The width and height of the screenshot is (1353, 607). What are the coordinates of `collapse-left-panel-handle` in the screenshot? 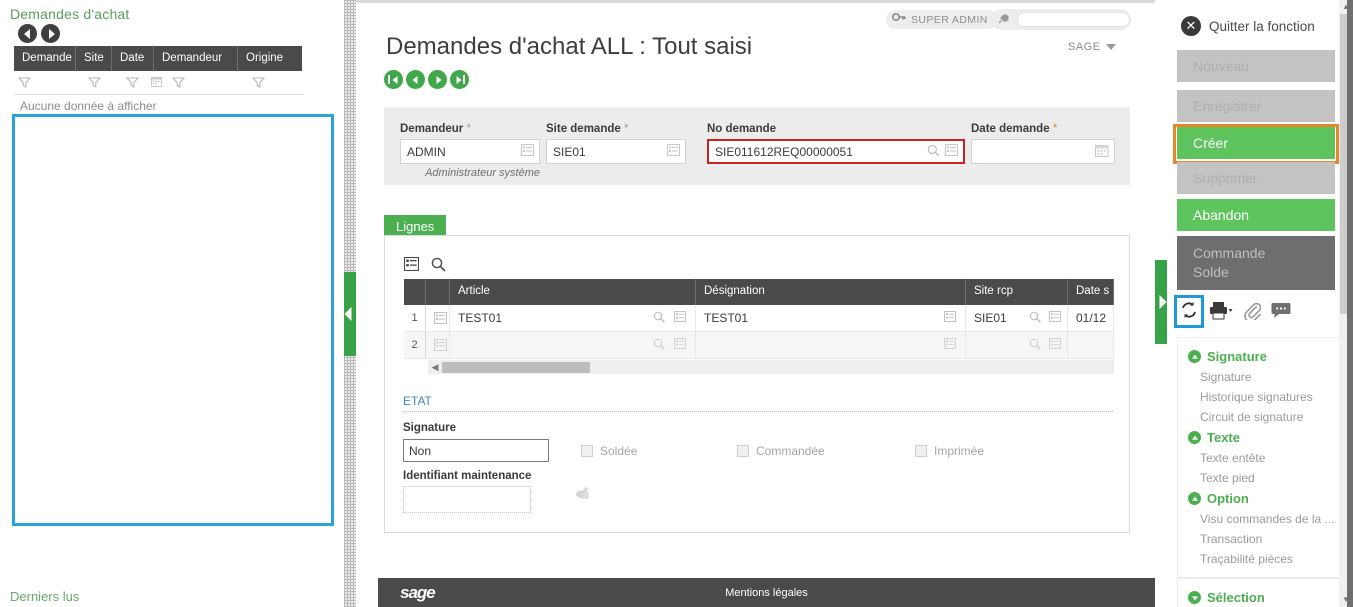 It's located at (350, 314).